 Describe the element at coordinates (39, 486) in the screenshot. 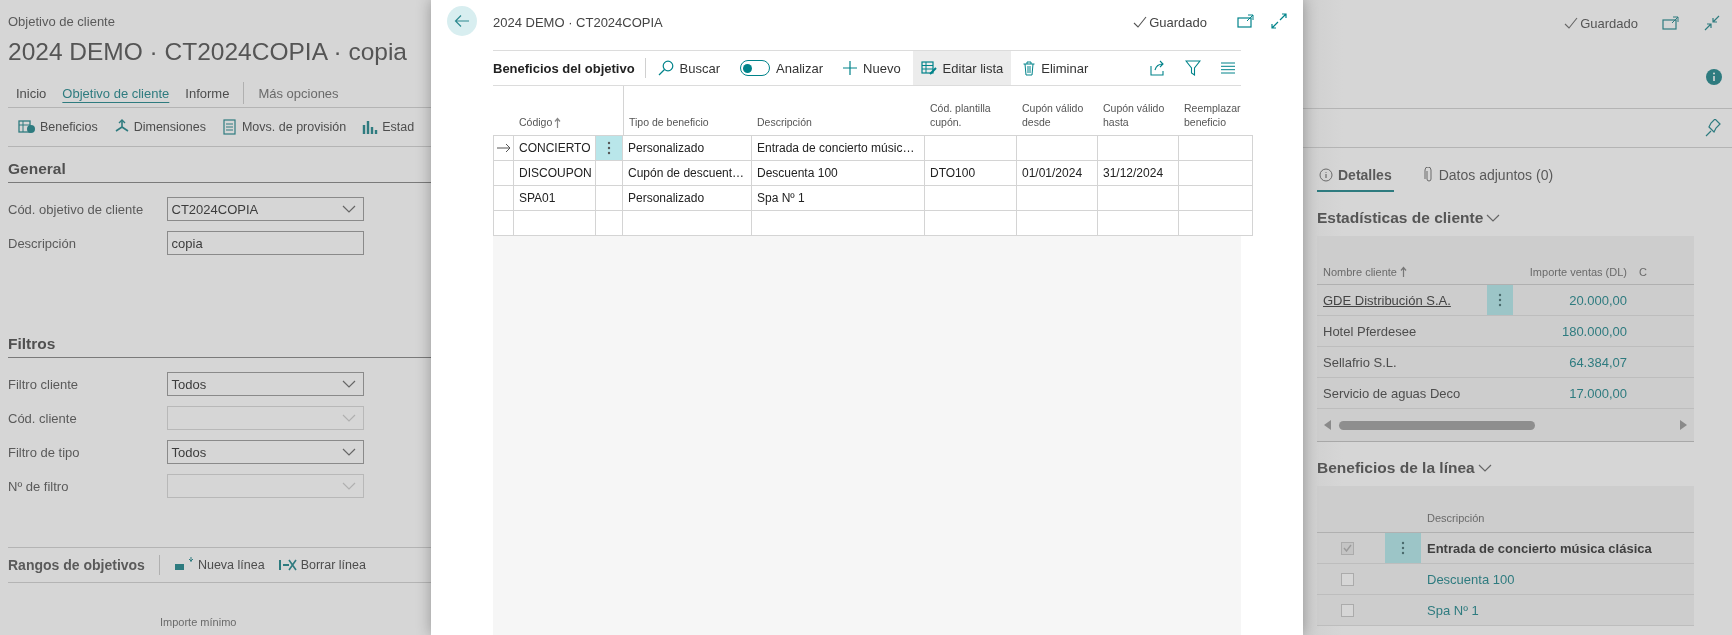

I see `field-label: Nº de filtro` at that location.